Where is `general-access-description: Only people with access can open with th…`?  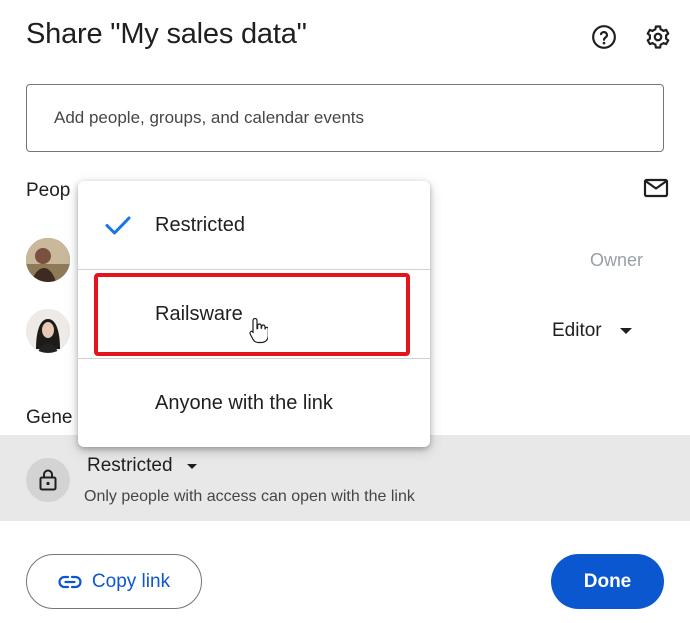
general-access-description: Only people with access can open with th… is located at coordinates (249, 496).